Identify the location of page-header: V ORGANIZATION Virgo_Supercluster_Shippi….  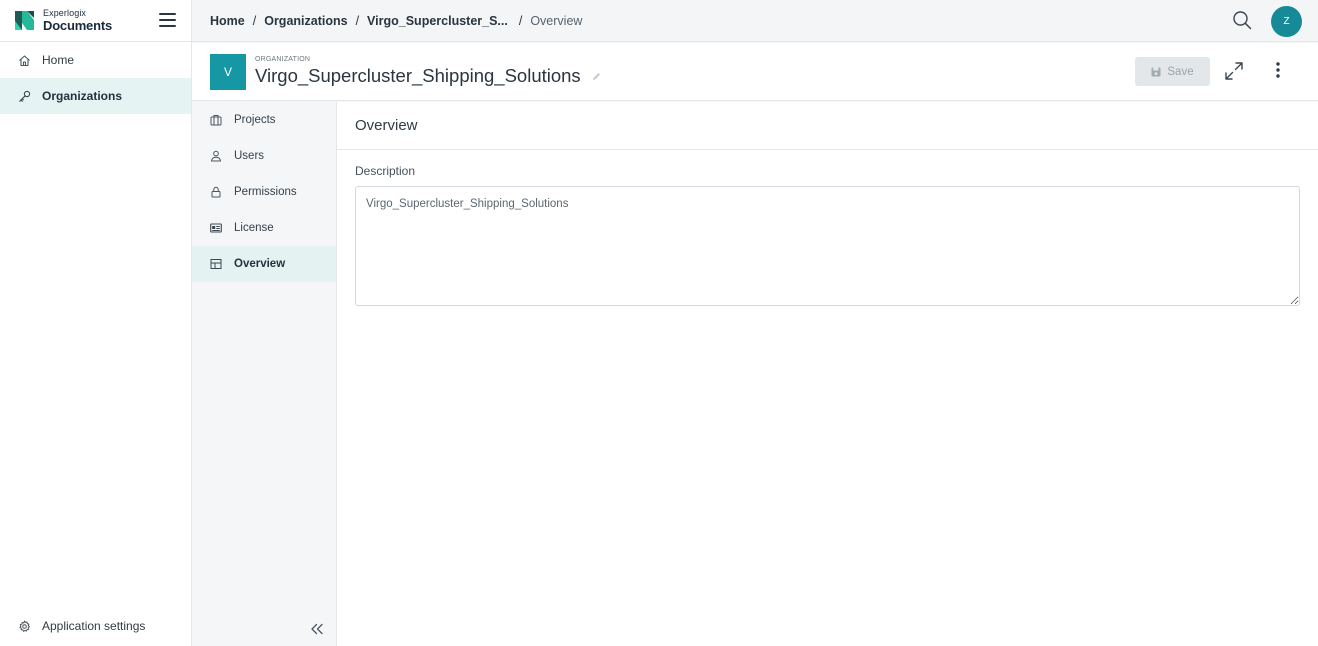
(755, 72).